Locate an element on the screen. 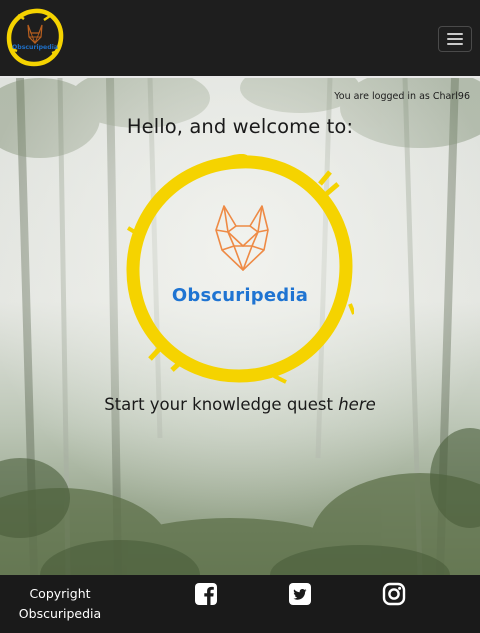 This screenshot has width=480, height=633. welcome-heading: Hello, and welcome to: is located at coordinates (240, 126).